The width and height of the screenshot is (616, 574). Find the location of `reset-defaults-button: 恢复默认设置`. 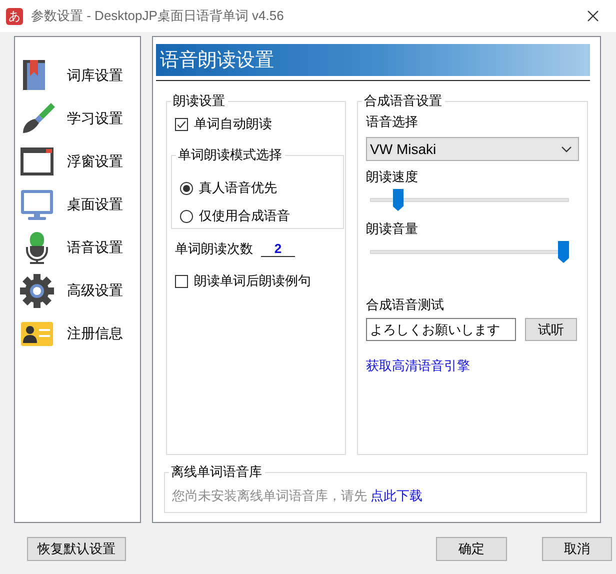

reset-defaults-button: 恢复默认设置 is located at coordinates (76, 549).